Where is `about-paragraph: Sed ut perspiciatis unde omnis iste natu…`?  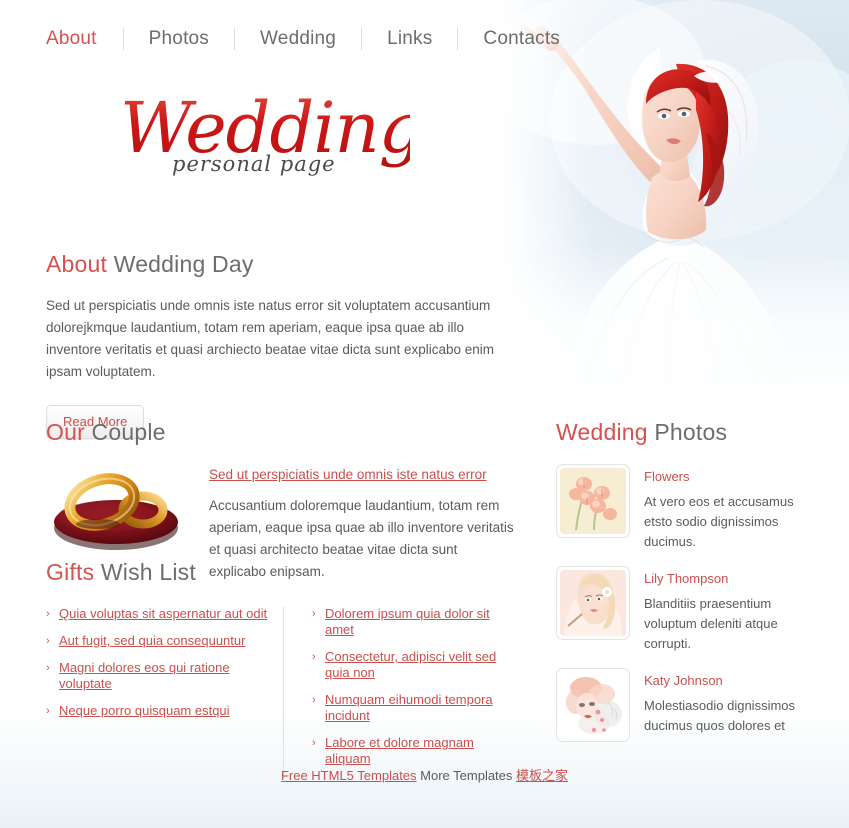 about-paragraph: Sed ut perspiciatis unde omnis iste natu… is located at coordinates (270, 338).